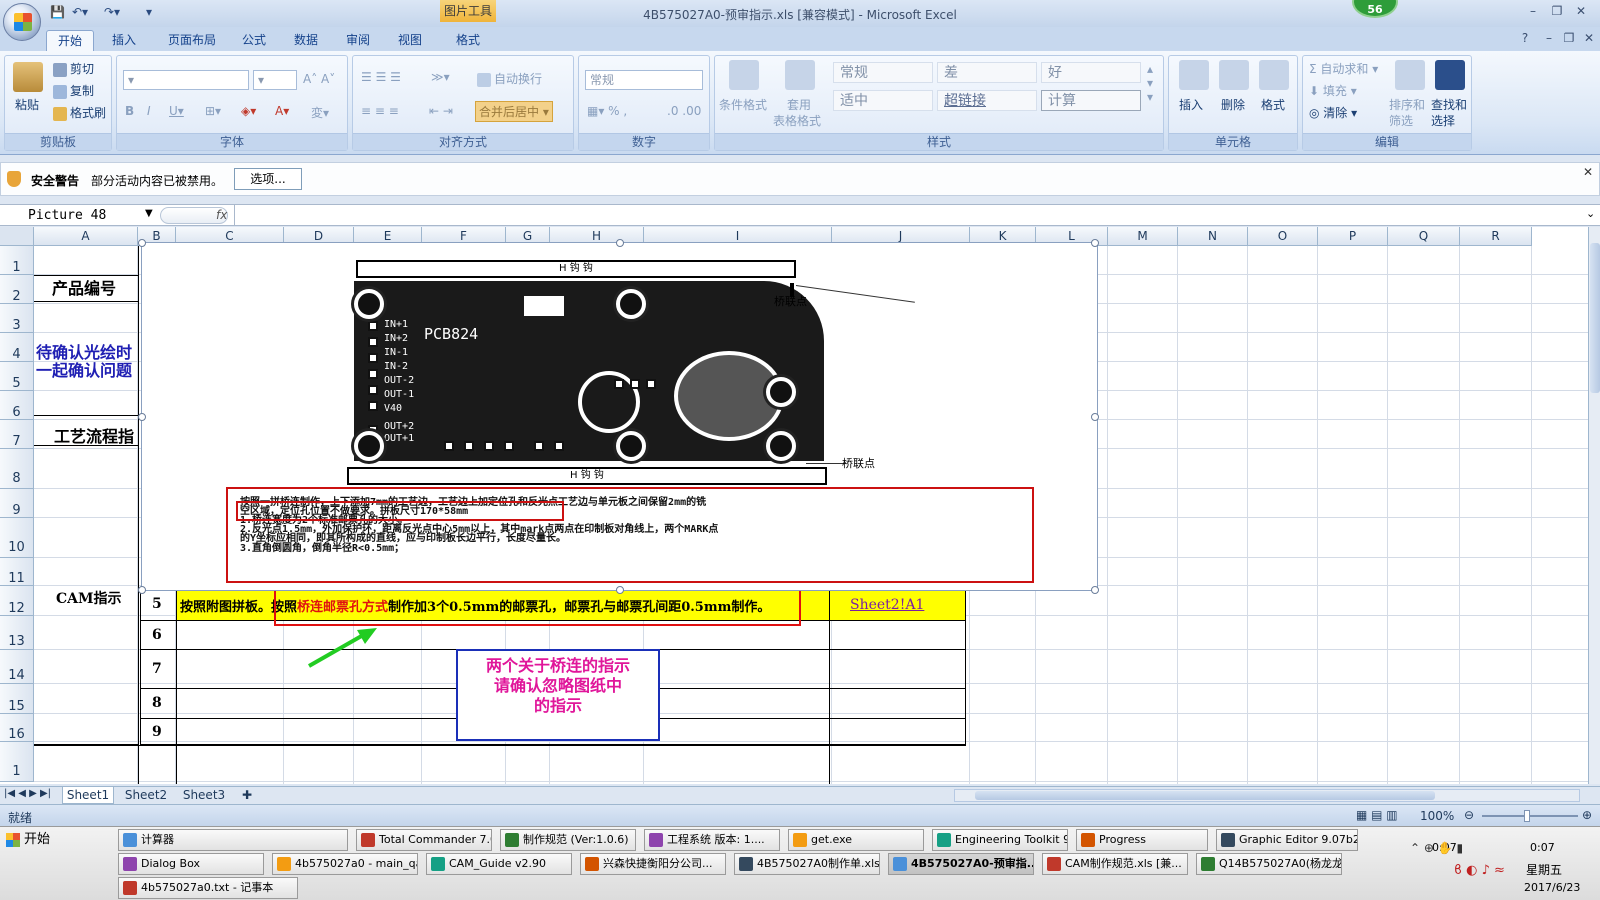 This screenshot has width=1600, height=900. What do you see at coordinates (1581, 12) in the screenshot?
I see `close-icon: ✕` at bounding box center [1581, 12].